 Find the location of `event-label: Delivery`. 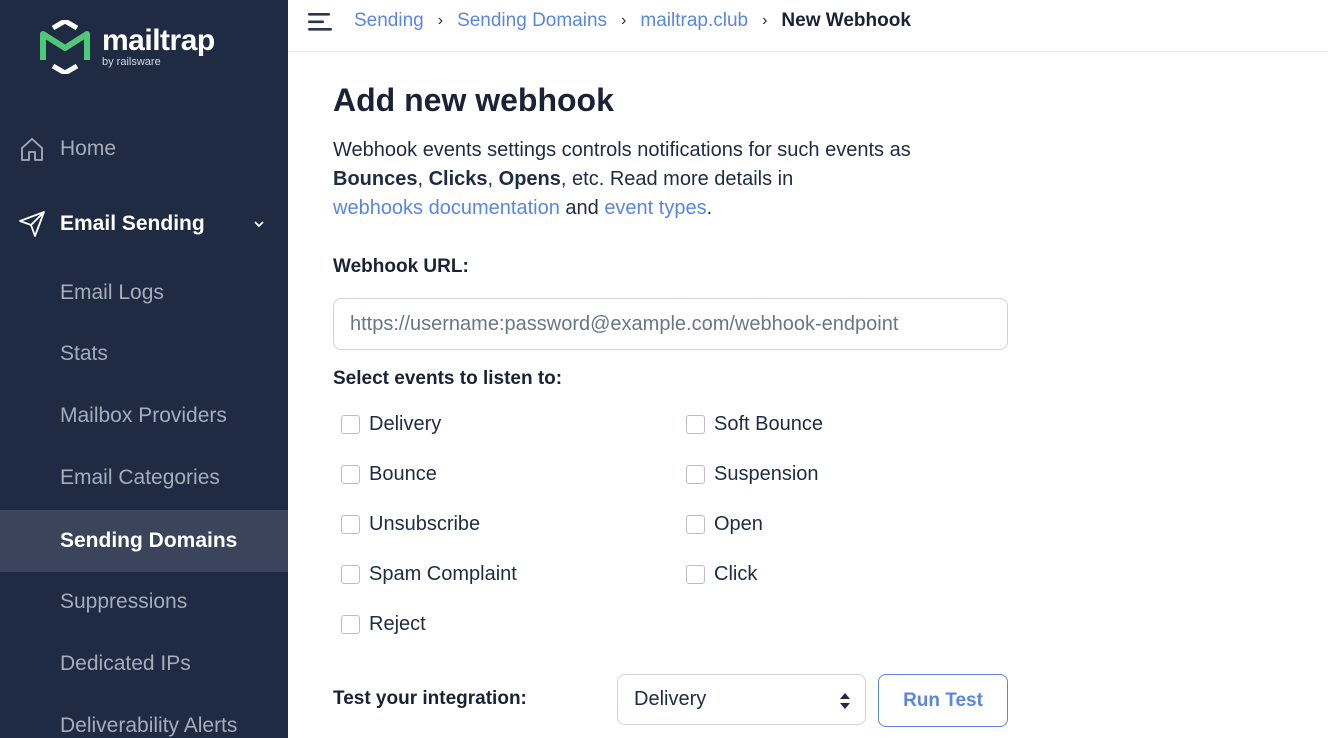

event-label: Delivery is located at coordinates (405, 424).